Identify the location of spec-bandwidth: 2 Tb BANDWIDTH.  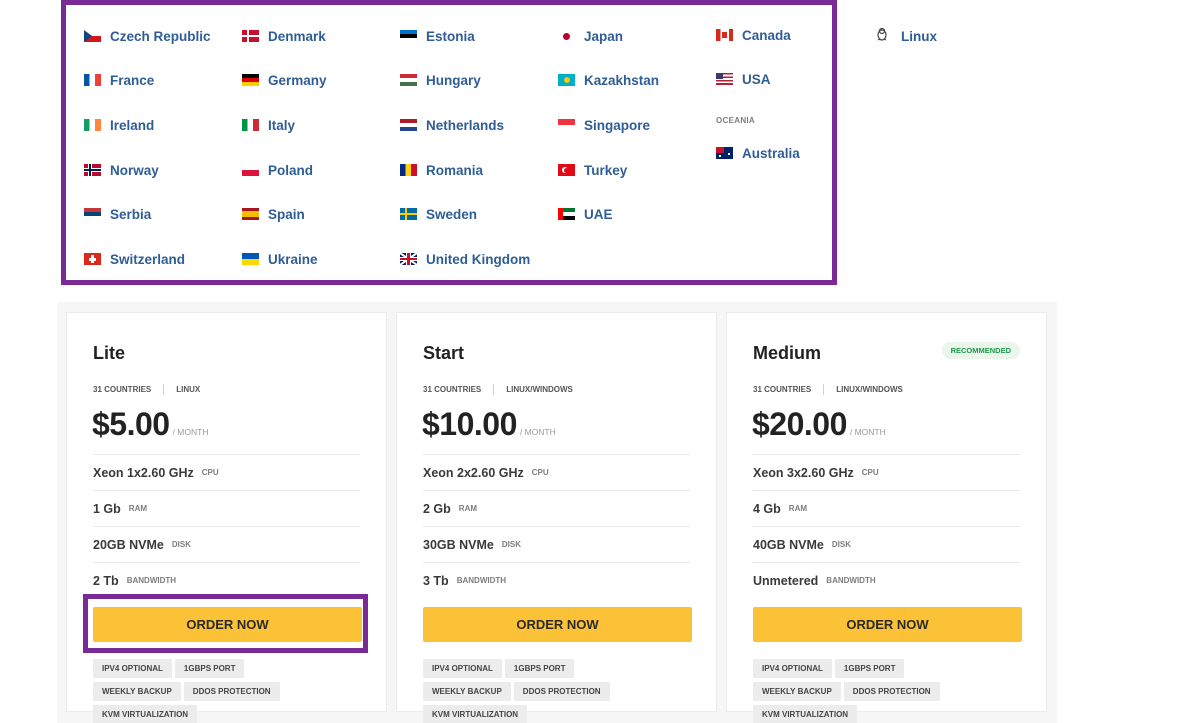
(226, 580).